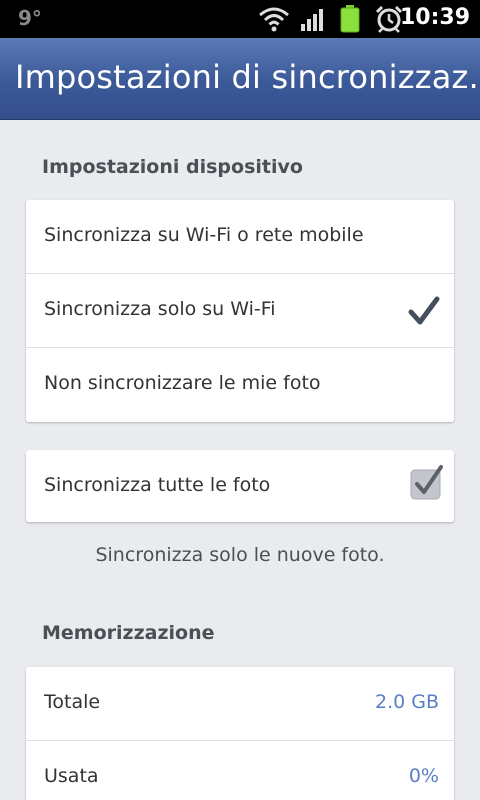  I want to click on sync-option-wifi-only: Sincronizza solo su Wi-Fi, so click(240, 311).